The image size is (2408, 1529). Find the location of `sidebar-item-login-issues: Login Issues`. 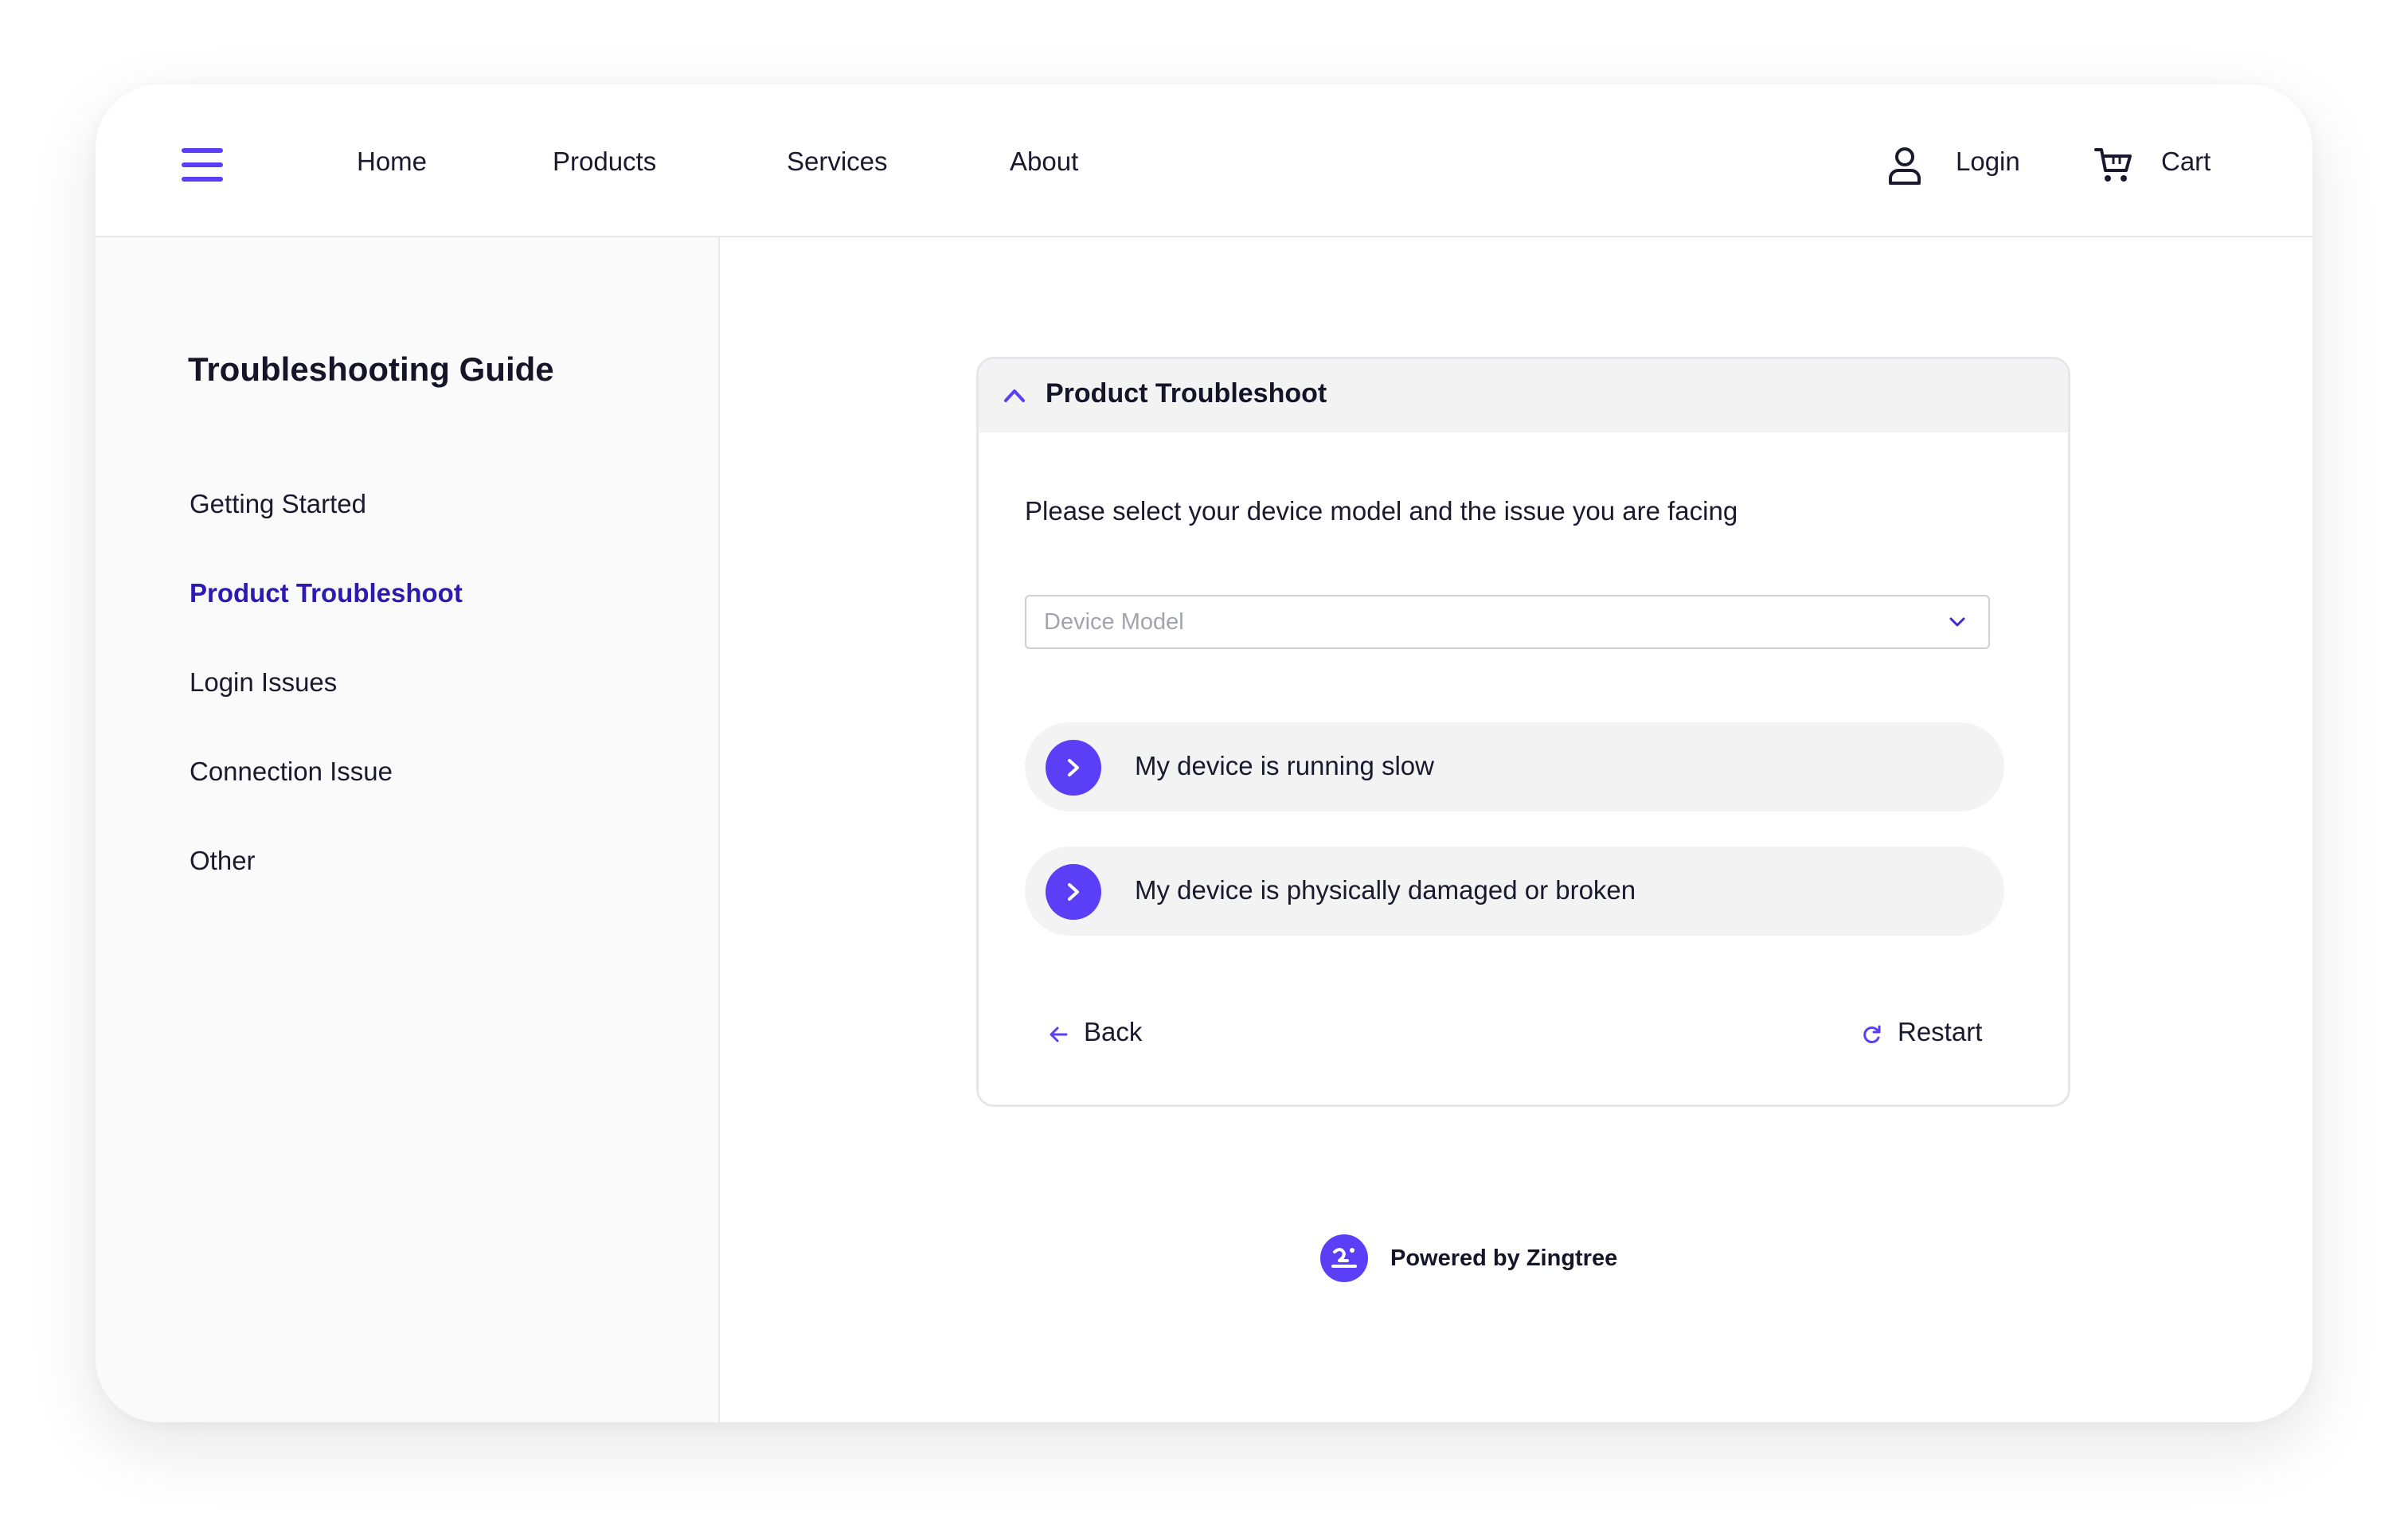

sidebar-item-login-issues: Login Issues is located at coordinates (263, 682).